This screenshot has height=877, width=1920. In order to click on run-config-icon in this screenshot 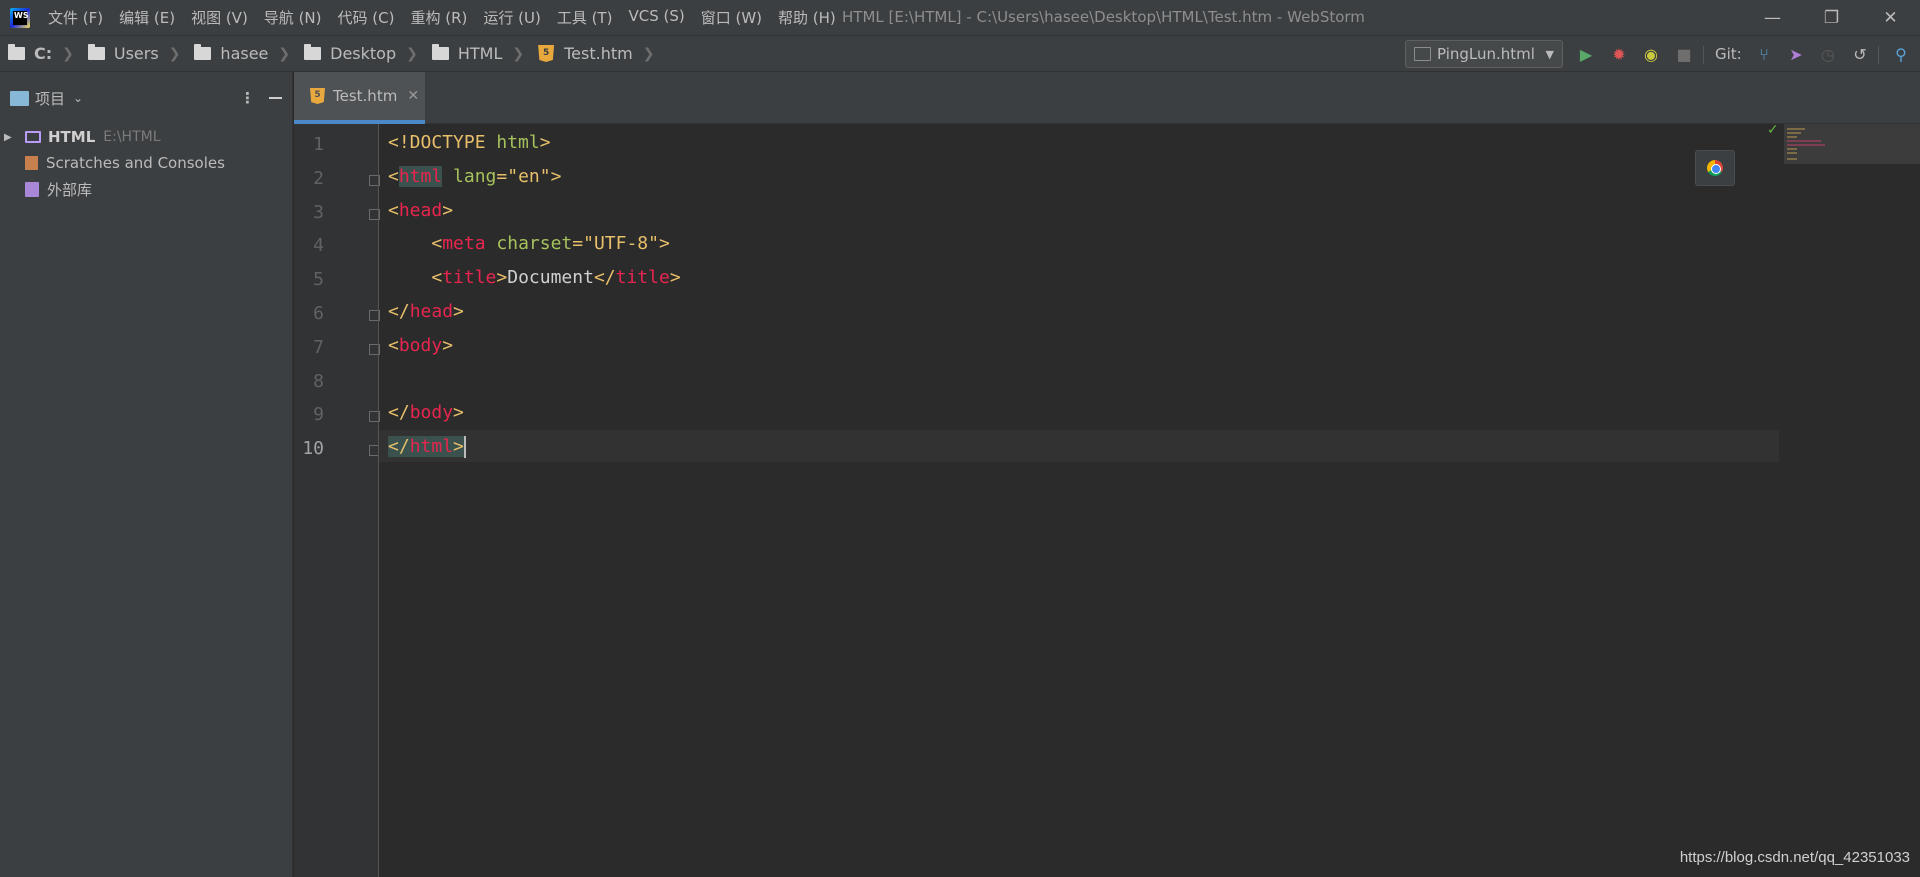, I will do `click(1422, 54)`.